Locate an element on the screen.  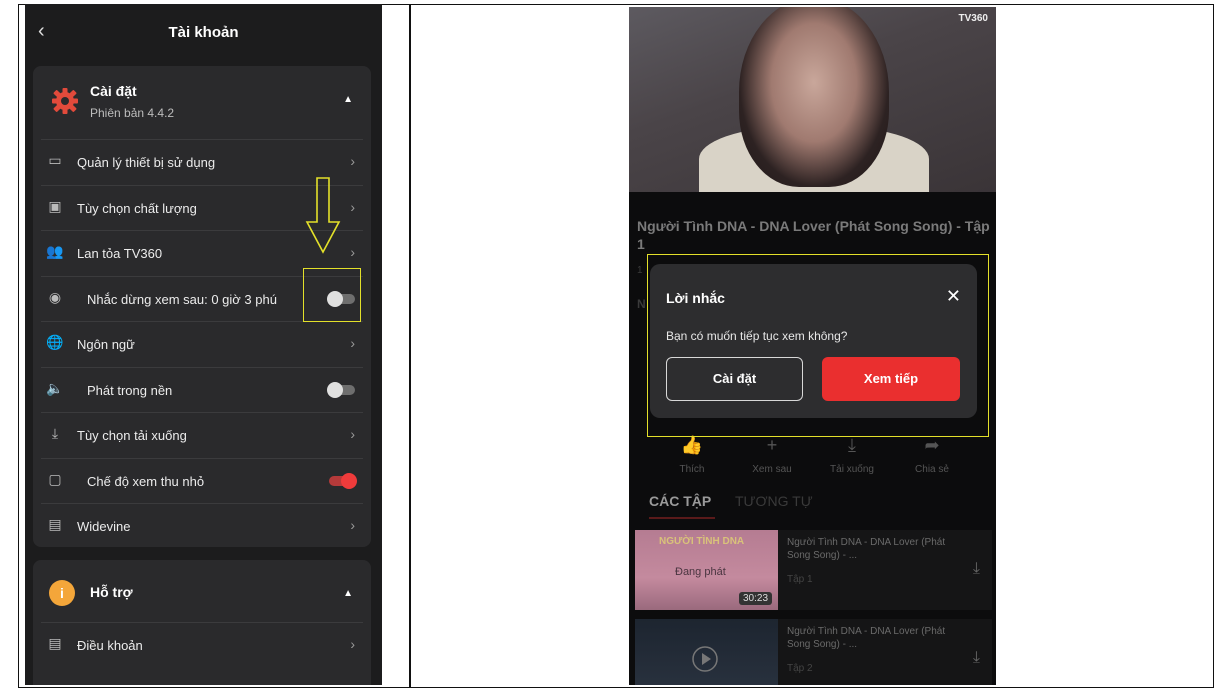
episode-number: Tập 2 is located at coordinates (800, 668).